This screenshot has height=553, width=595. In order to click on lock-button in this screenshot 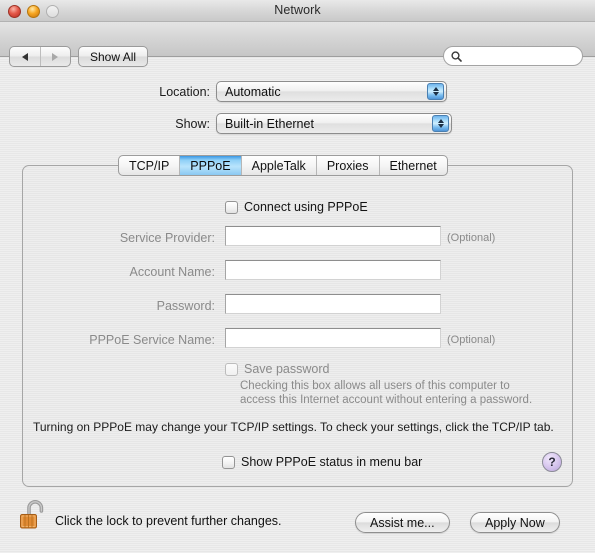, I will do `click(33, 515)`.